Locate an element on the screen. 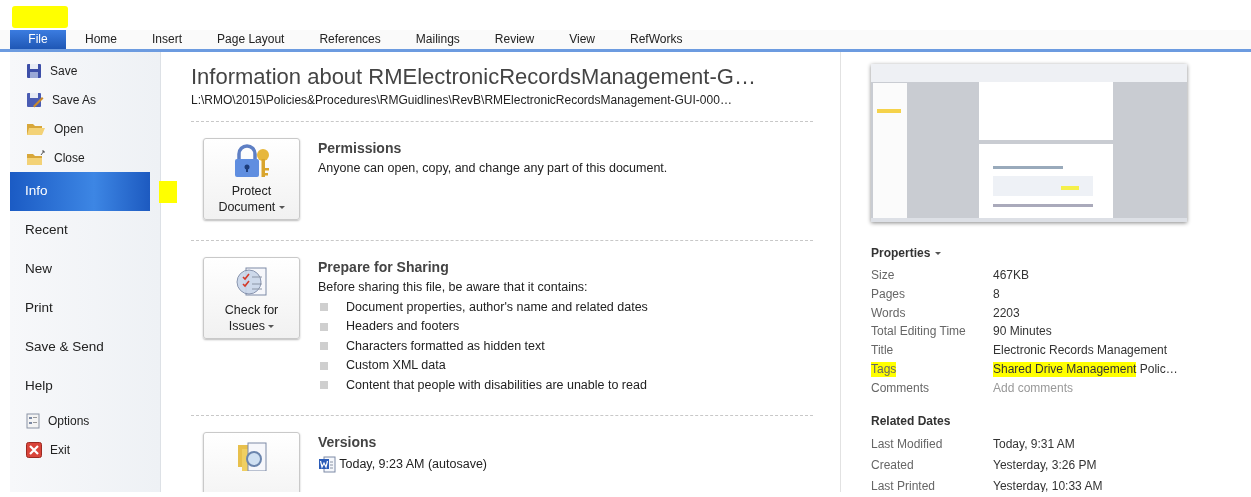 The width and height of the screenshot is (1251, 497). section-heading: Related Dates is located at coordinates (911, 421).